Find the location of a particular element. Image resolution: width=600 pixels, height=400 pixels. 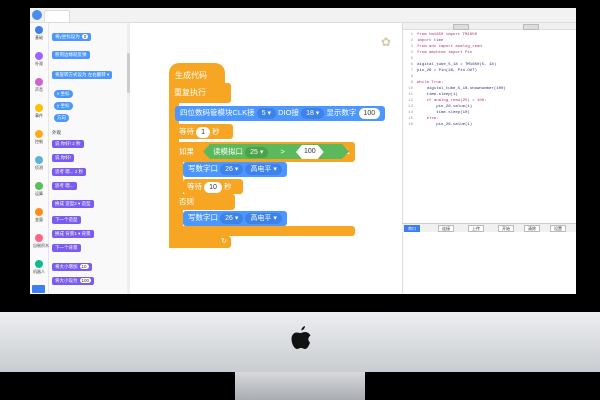

palette-block: 换成 背景1 ▾ 背景 is located at coordinates (73, 234).